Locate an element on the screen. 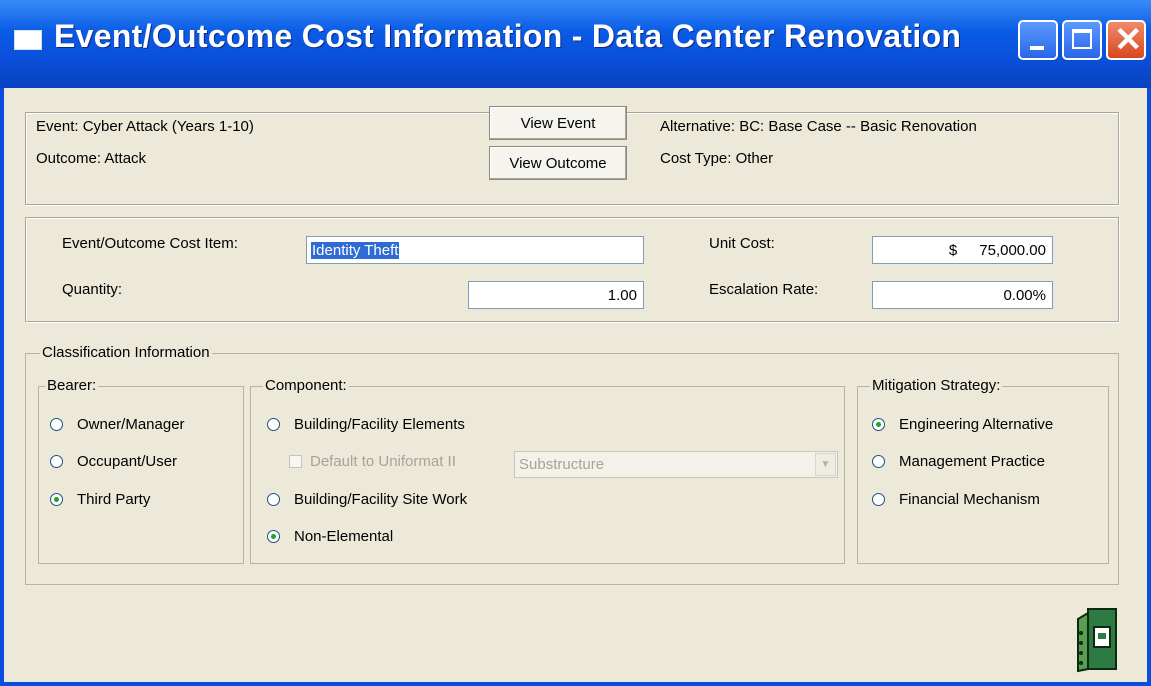 The height and width of the screenshot is (686, 1151). bearer-option-owner: Owner/Manager is located at coordinates (117, 424).